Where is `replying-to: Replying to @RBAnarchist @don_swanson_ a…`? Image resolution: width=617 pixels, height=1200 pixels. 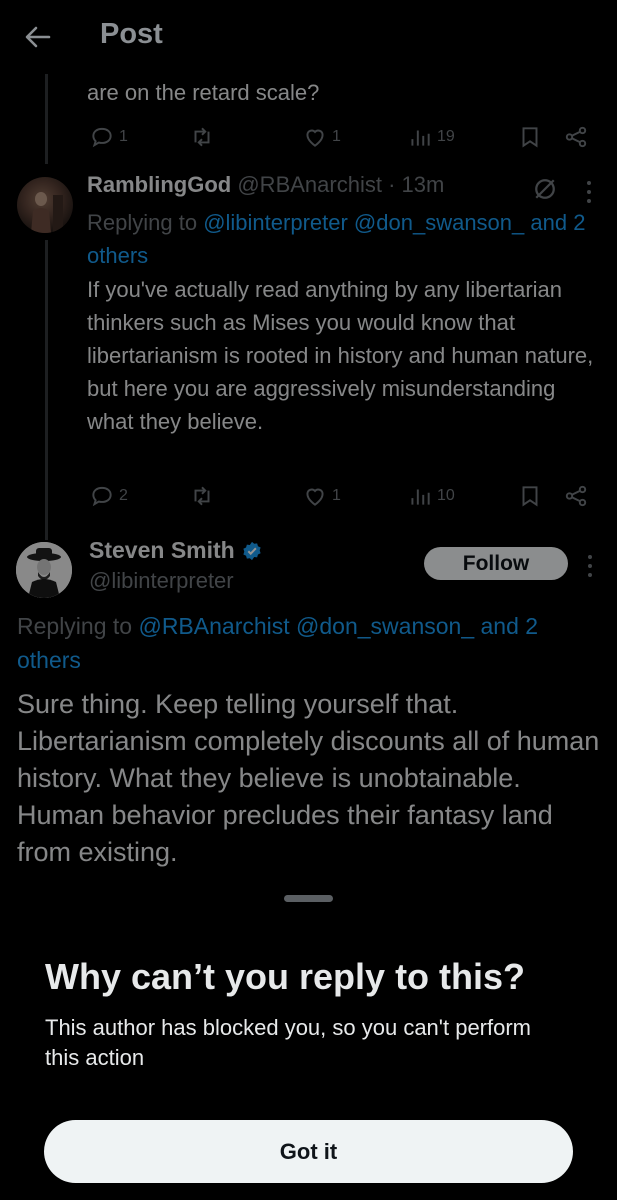 replying-to: Replying to @RBAnarchist @don_swanson_ a… is located at coordinates (307, 643).